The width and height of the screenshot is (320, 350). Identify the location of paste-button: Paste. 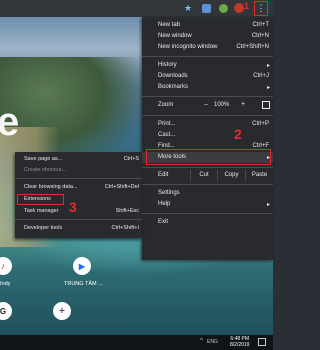
(259, 175).